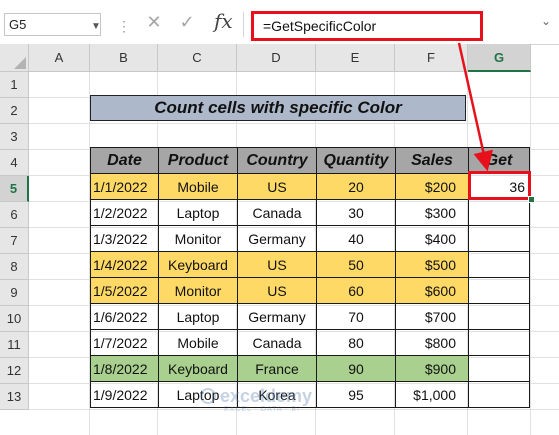  I want to click on drag-handle-icon: ⋮, so click(124, 26).